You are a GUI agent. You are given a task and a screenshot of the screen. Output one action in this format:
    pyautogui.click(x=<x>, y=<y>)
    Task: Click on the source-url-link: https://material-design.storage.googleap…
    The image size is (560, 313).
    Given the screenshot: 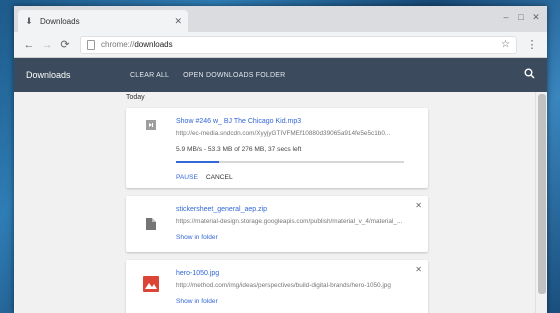 What is the action you would take?
    pyautogui.click(x=292, y=221)
    